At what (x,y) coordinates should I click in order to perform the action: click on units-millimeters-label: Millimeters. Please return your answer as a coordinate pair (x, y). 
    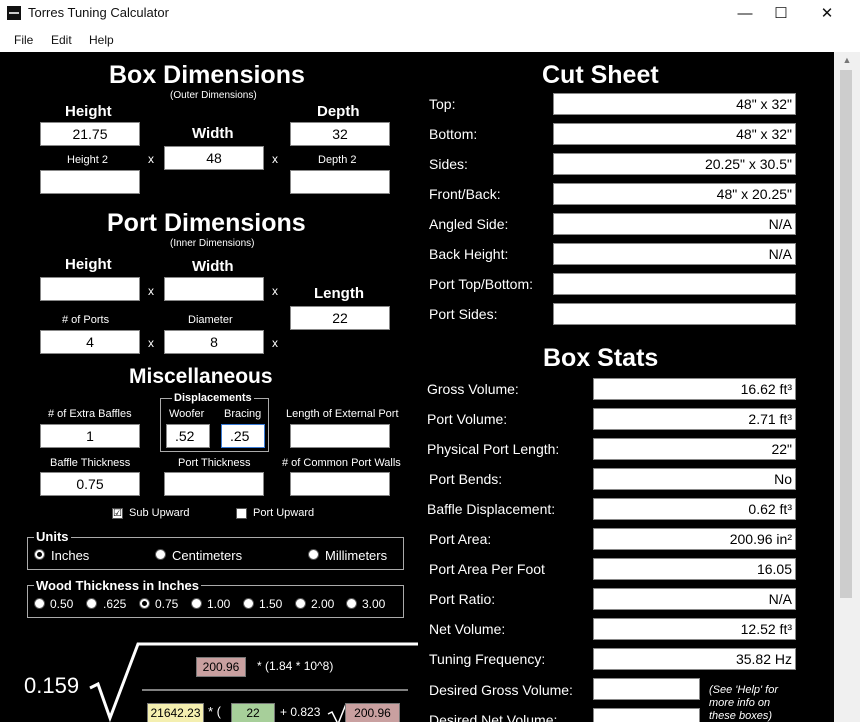
    Looking at the image, I should click on (356, 555).